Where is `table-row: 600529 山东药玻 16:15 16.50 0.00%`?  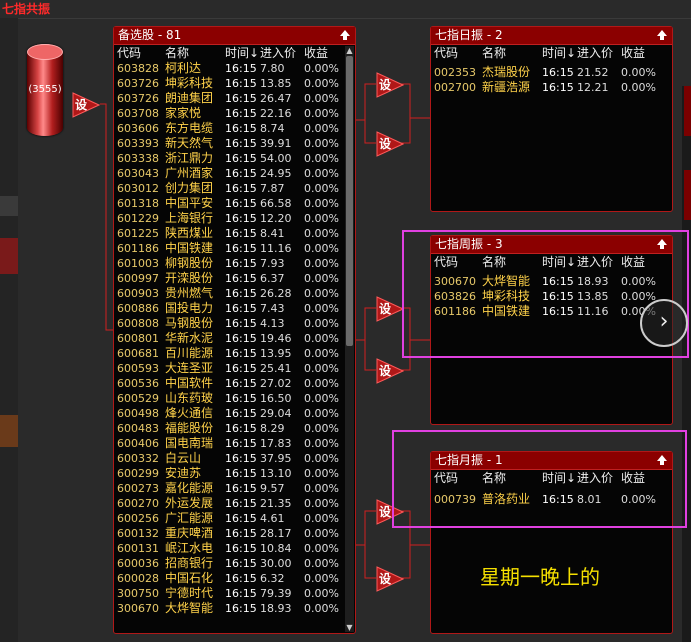 table-row: 600529 山东药玻 16:15 16.50 0.00% is located at coordinates (234, 398).